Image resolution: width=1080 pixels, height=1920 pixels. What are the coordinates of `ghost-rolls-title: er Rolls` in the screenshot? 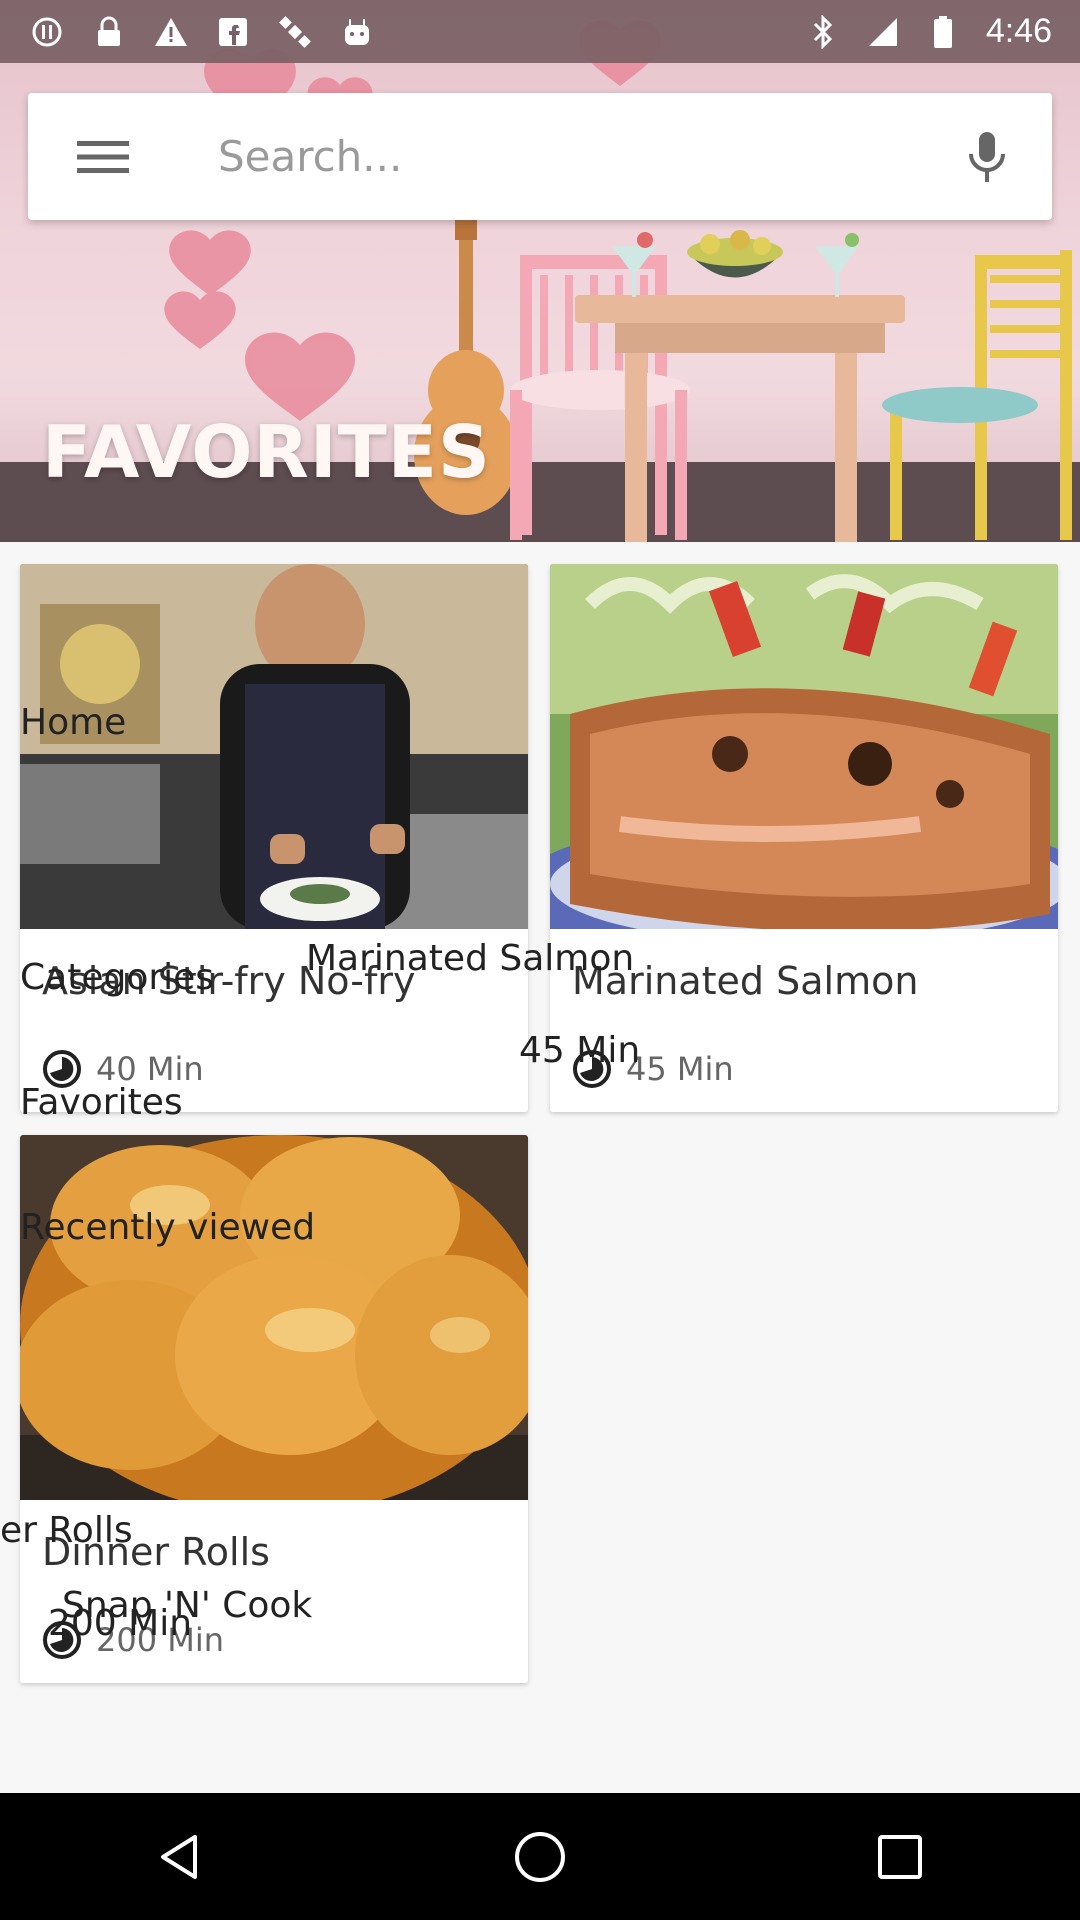 It's located at (66, 1530).